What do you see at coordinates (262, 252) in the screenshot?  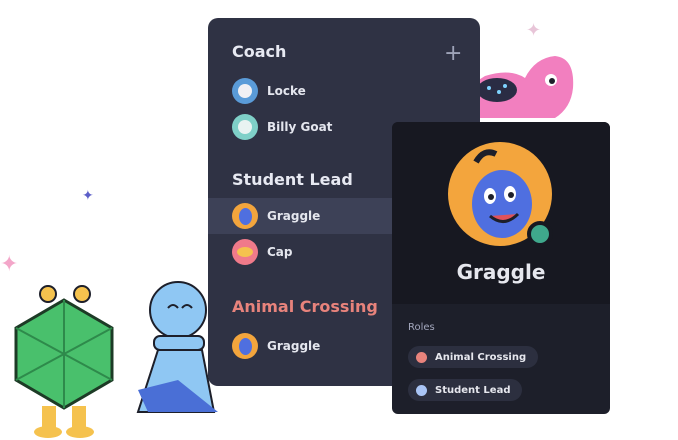 I see `member-cap: Cap` at bounding box center [262, 252].